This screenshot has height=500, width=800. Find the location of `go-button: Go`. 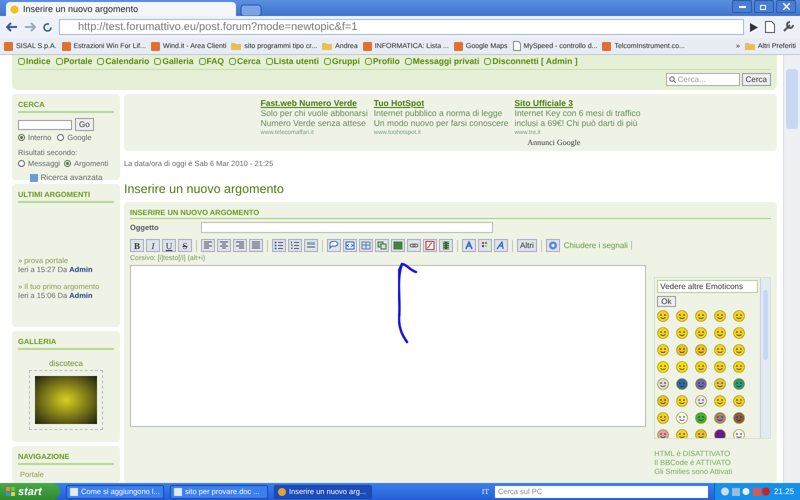

go-button: Go is located at coordinates (84, 124).